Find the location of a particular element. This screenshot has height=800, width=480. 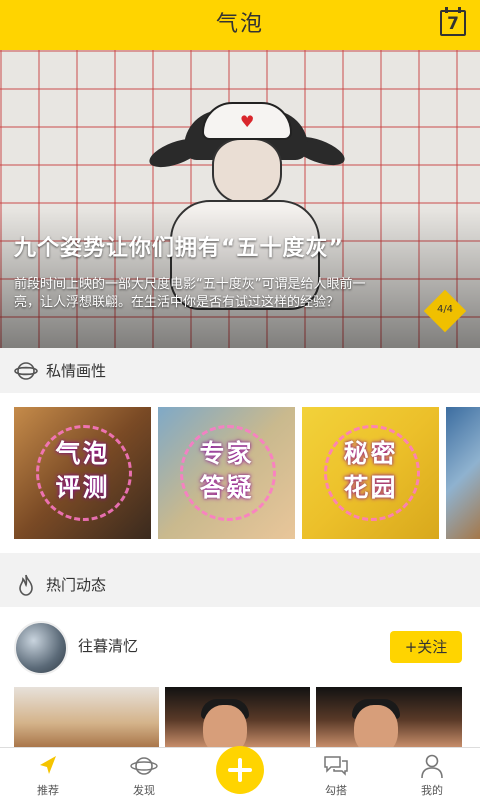

nav-tab-mine: 我的 is located at coordinates (432, 774).